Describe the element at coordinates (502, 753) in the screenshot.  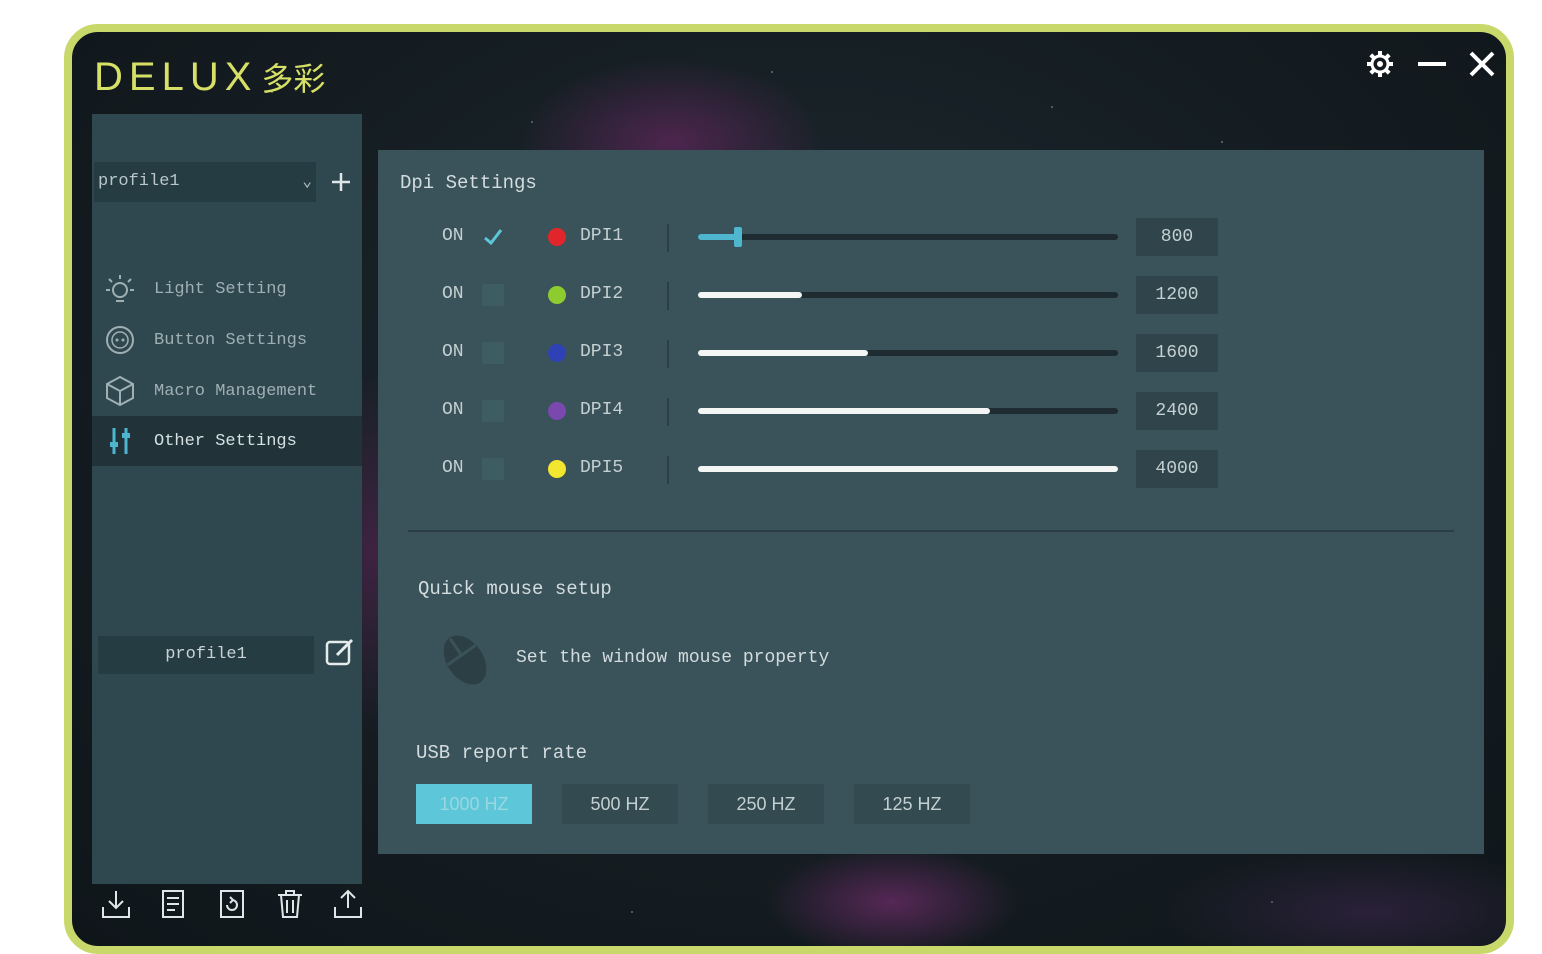
I see `usb-rate-title: USB report rate` at that location.